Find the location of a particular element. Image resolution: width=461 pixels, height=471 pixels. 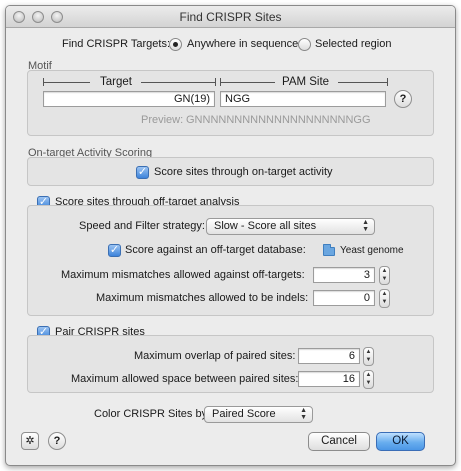

pam-bracket-right is located at coordinates (387, 82).